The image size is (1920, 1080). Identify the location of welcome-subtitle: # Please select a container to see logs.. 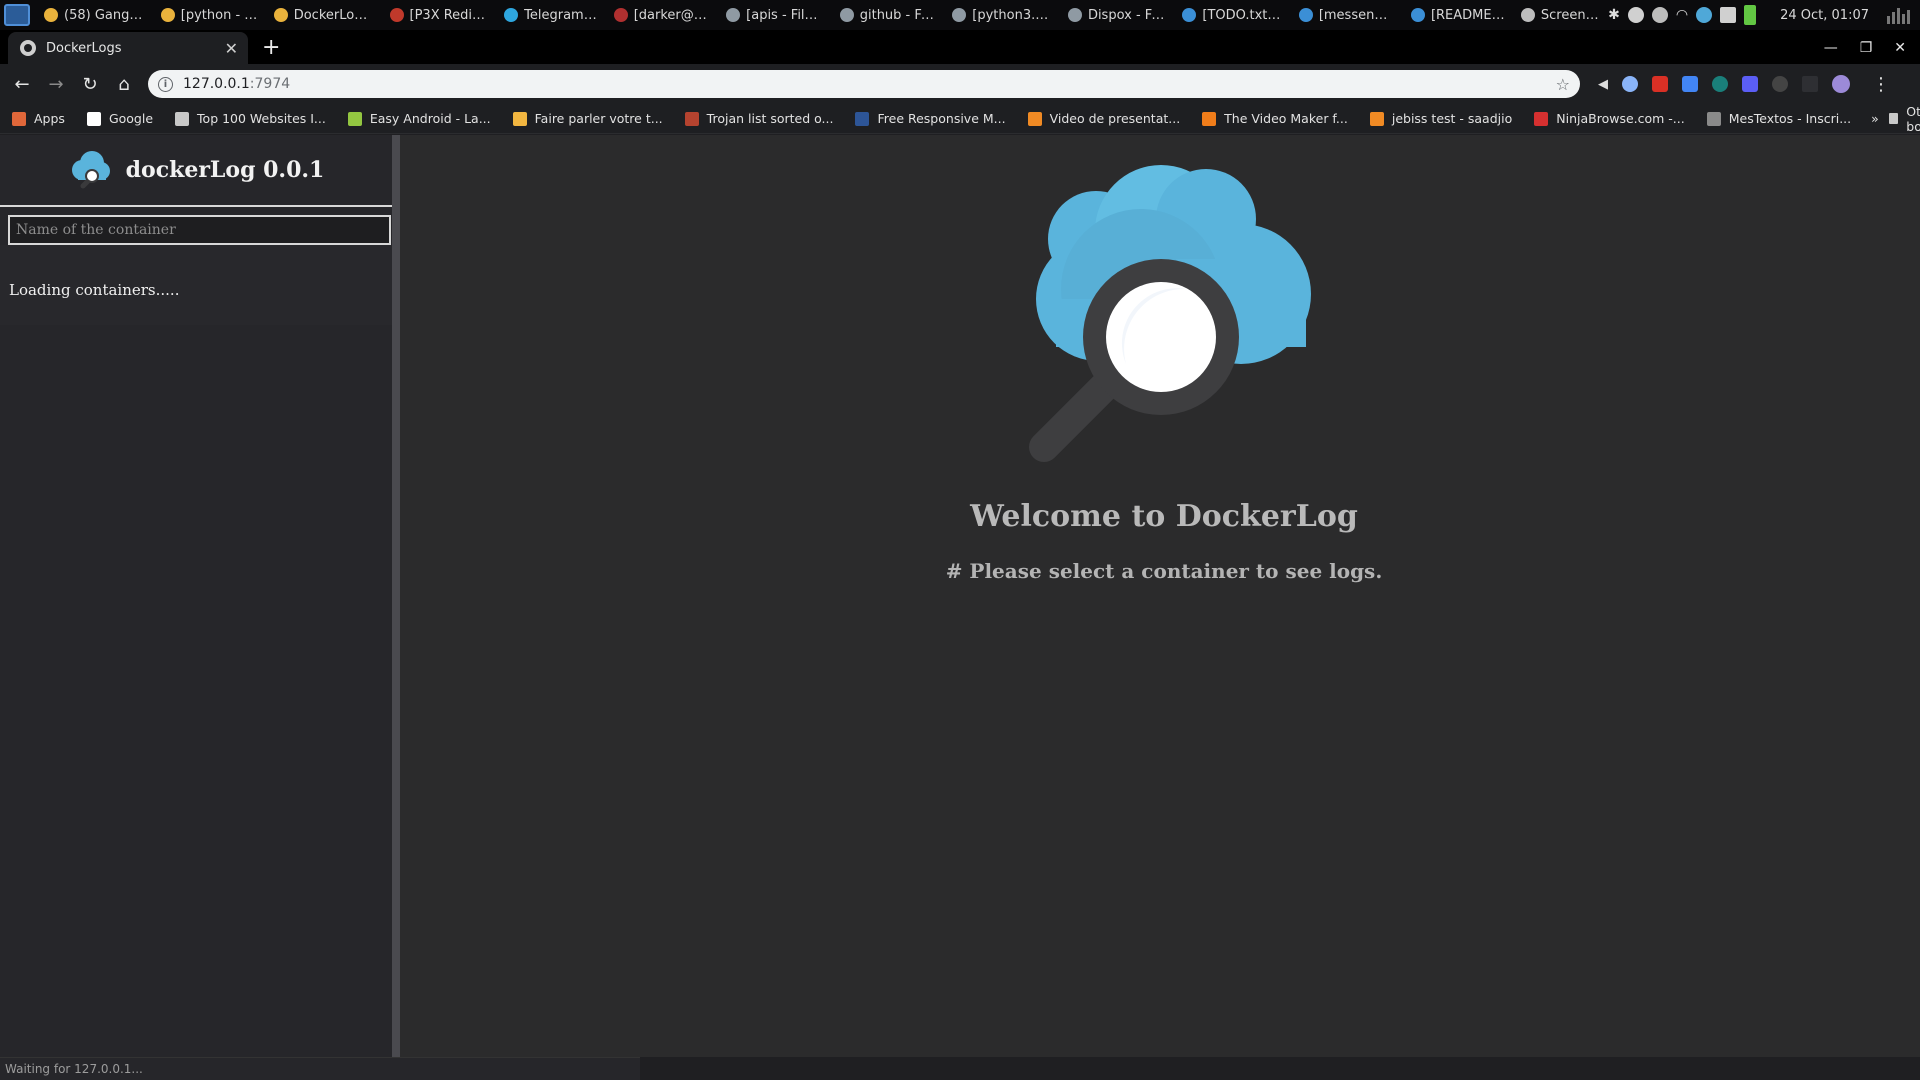
(1164, 571).